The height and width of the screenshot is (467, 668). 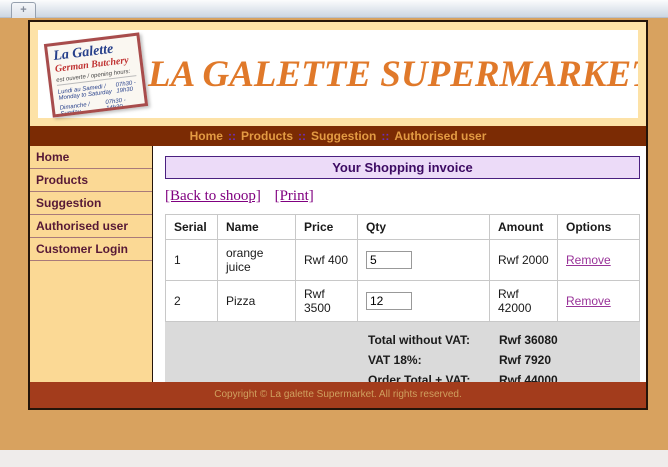 What do you see at coordinates (116, 104) in the screenshot?
I see `logo-sunday-hours: 07h30 - 14h30` at bounding box center [116, 104].